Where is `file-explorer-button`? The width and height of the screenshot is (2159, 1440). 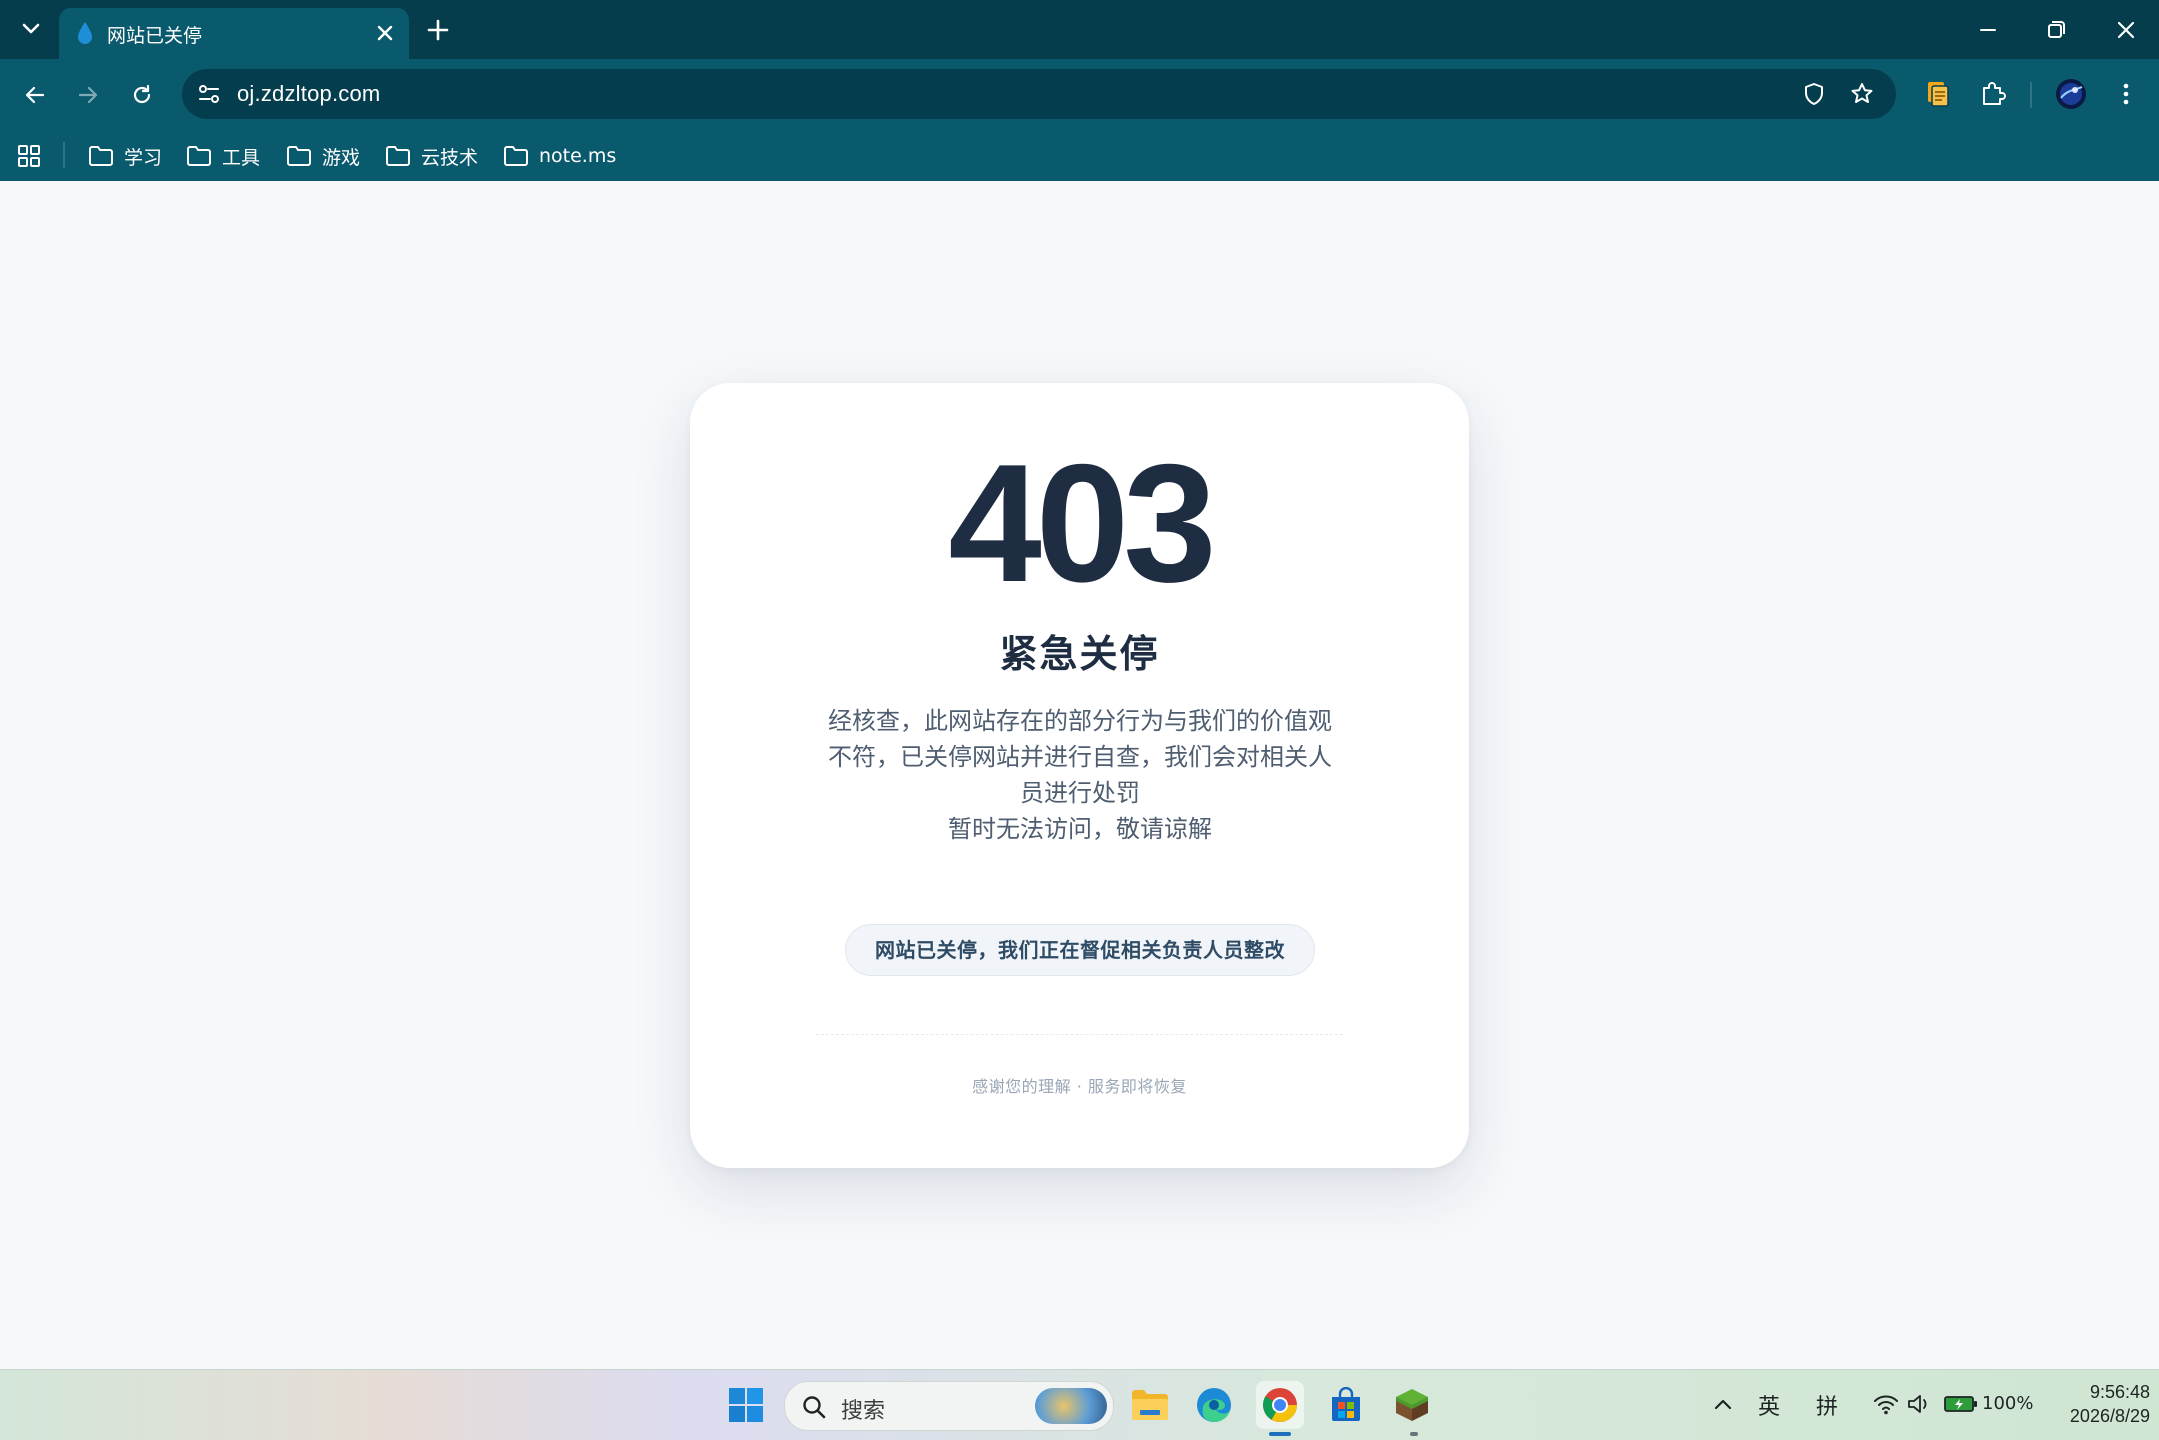
file-explorer-button is located at coordinates (1150, 1405).